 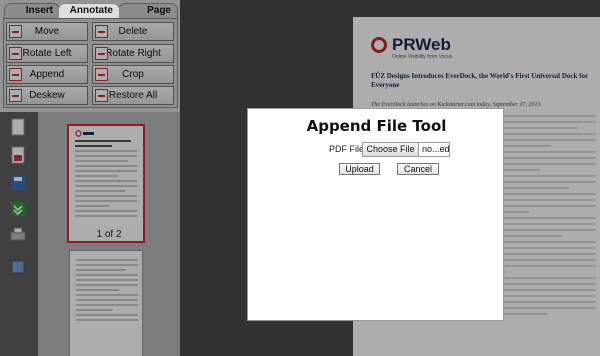 I want to click on file-picker-row: PDF File: Choose File no...ed, so click(x=376, y=150).